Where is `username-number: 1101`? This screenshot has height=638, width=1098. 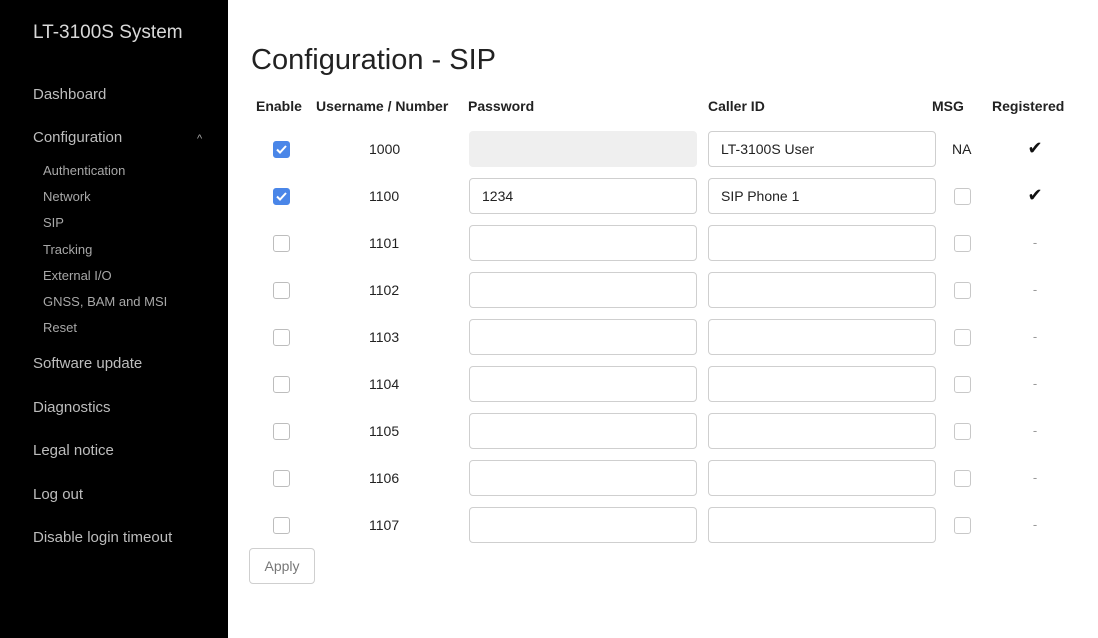 username-number: 1101 is located at coordinates (384, 243).